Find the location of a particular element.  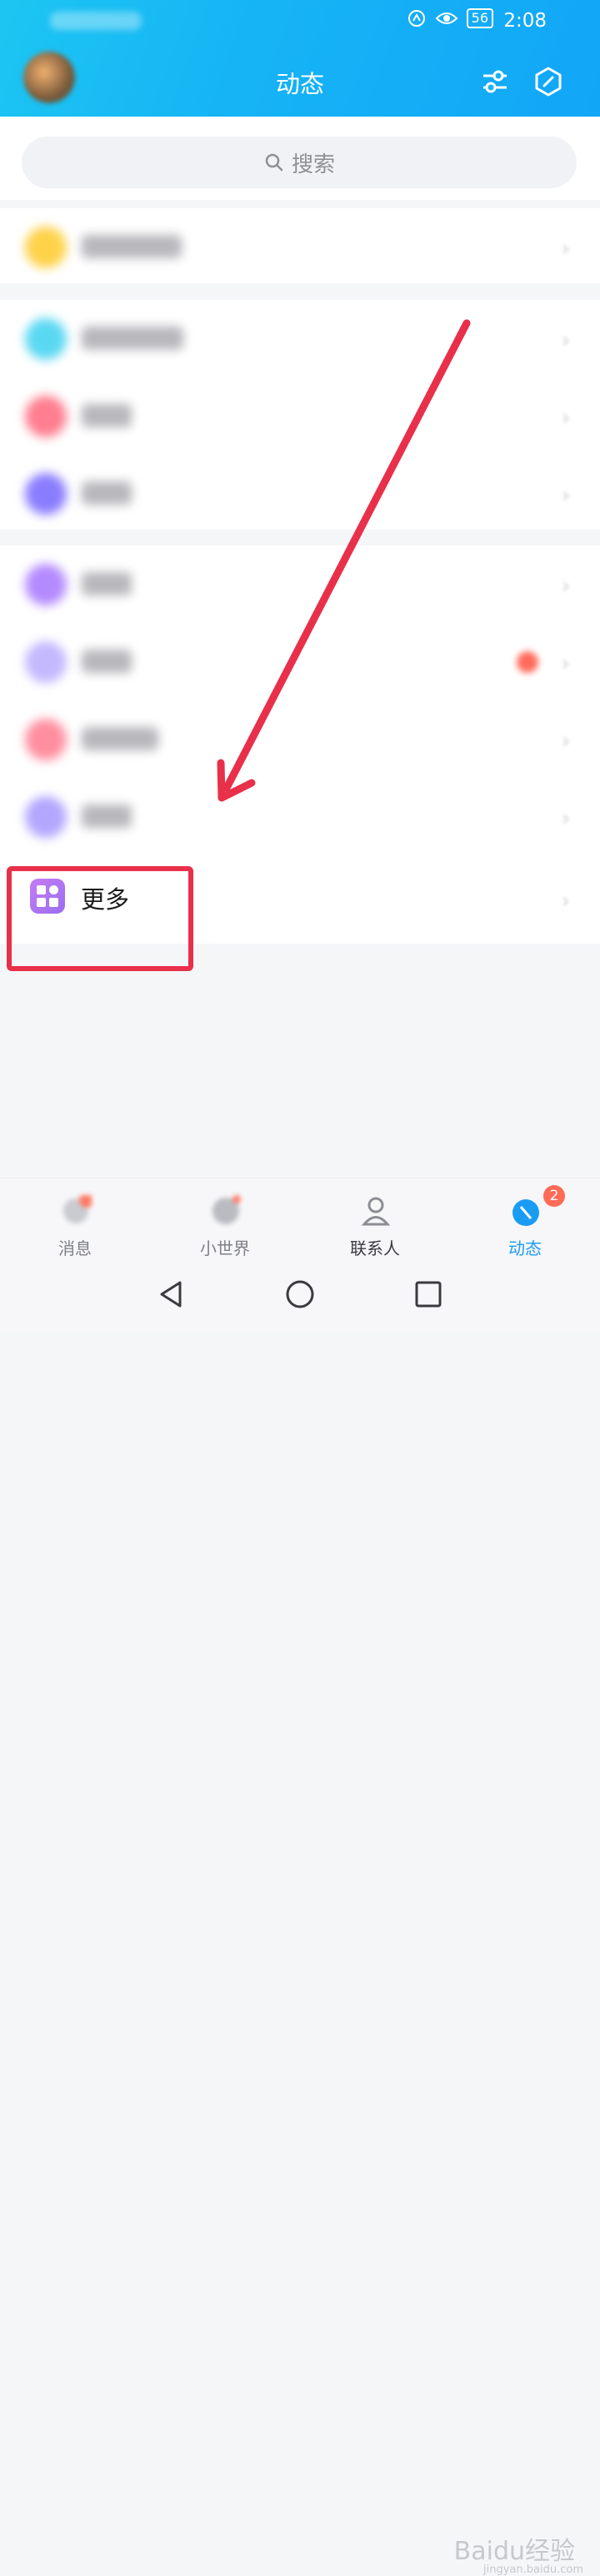

tab-contacts: 联系人 is located at coordinates (375, 1220).